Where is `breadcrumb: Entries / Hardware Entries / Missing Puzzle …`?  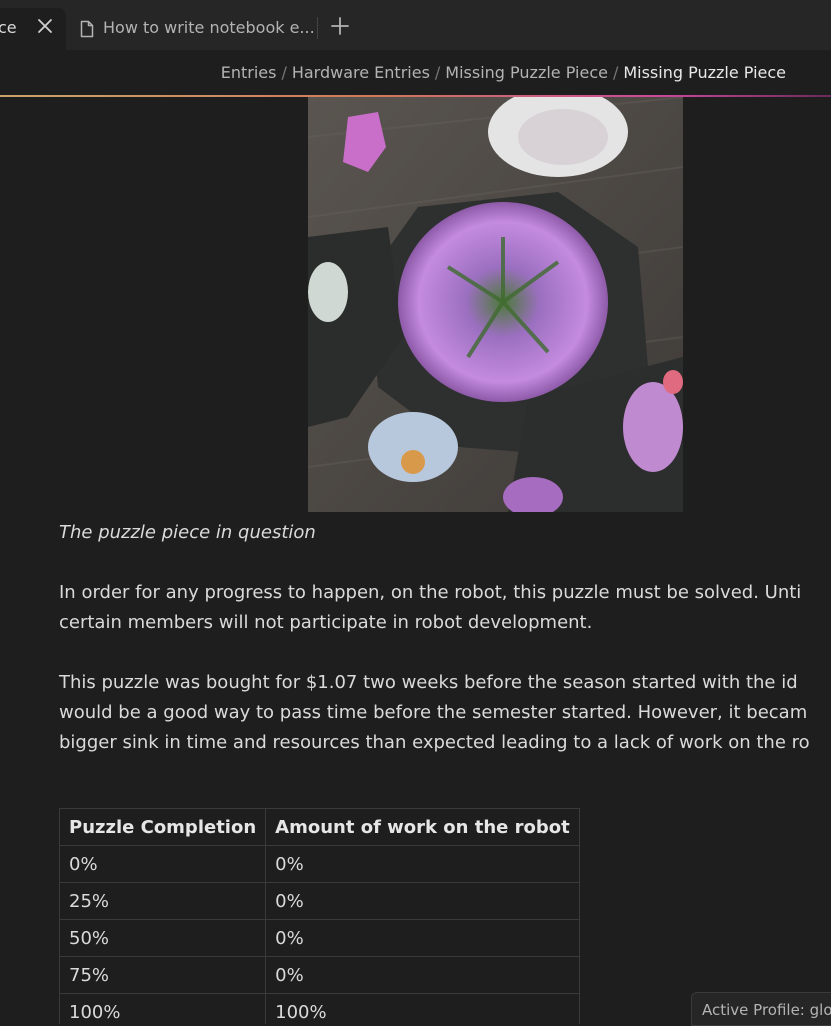
breadcrumb: Entries / Hardware Entries / Missing Puzzle … is located at coordinates (503, 72).